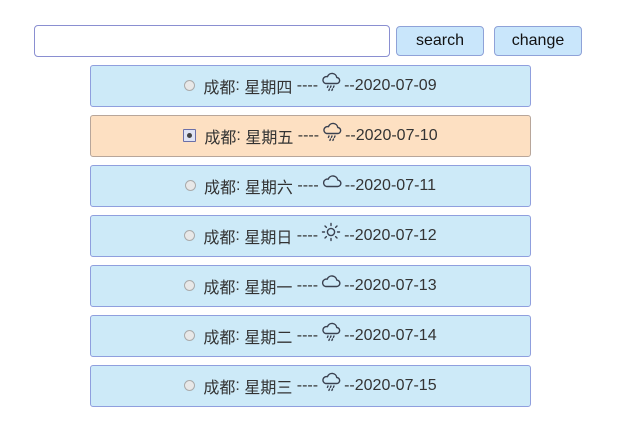  I want to click on date-label: --2020-07-09, so click(390, 85).